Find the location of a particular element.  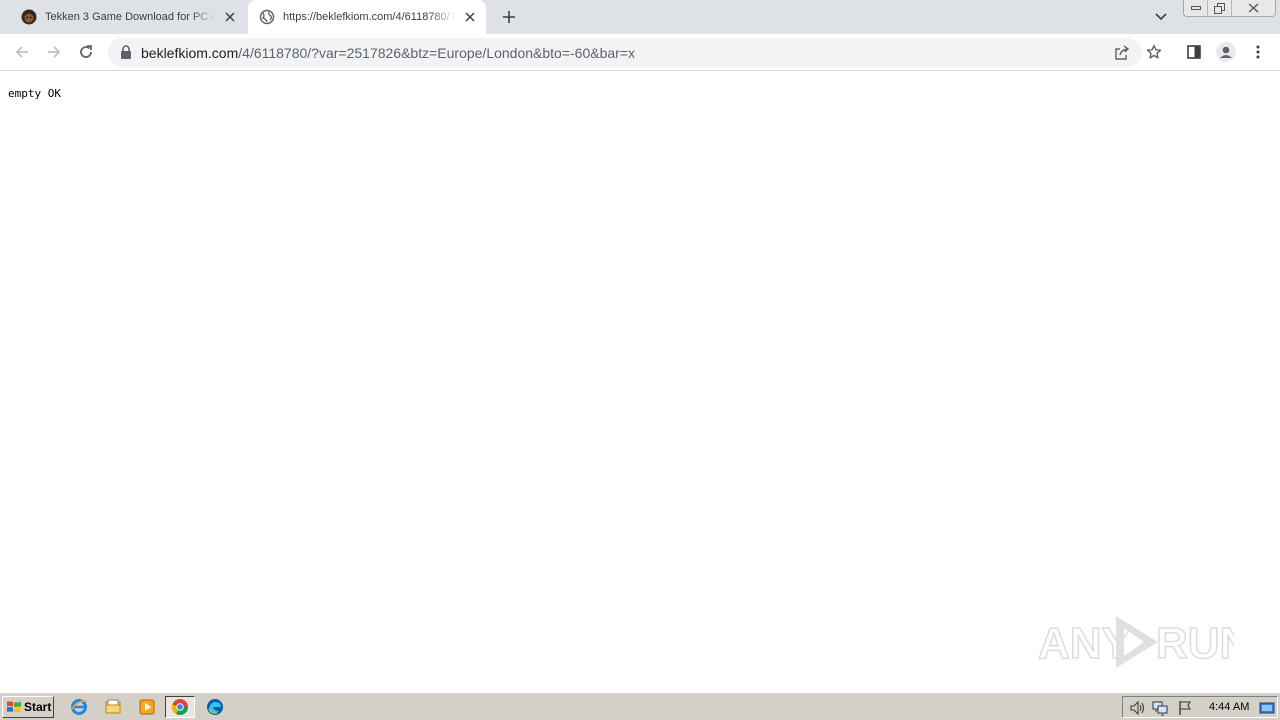

media-player-icon is located at coordinates (147, 707).